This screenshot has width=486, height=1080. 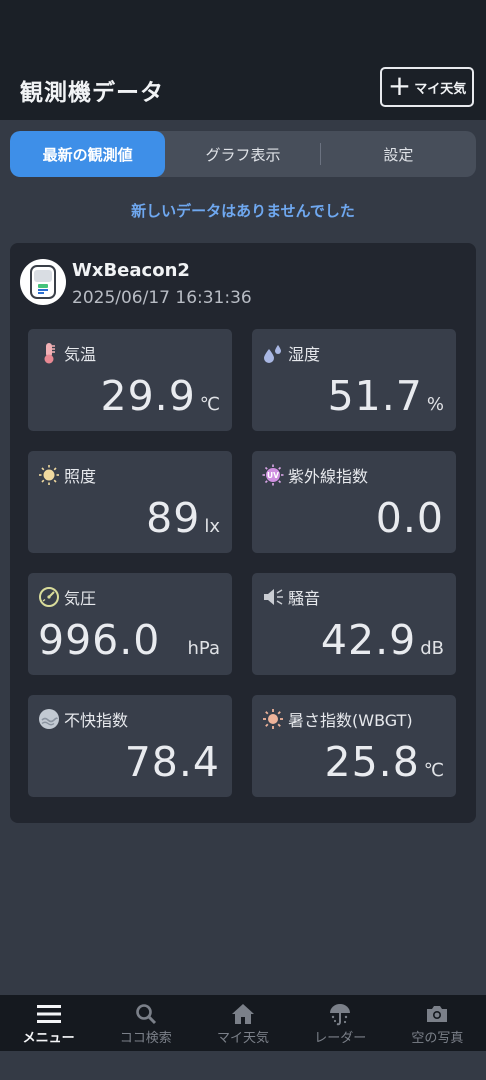 What do you see at coordinates (99, 640) in the screenshot?
I see `pressure-value: 996.0` at bounding box center [99, 640].